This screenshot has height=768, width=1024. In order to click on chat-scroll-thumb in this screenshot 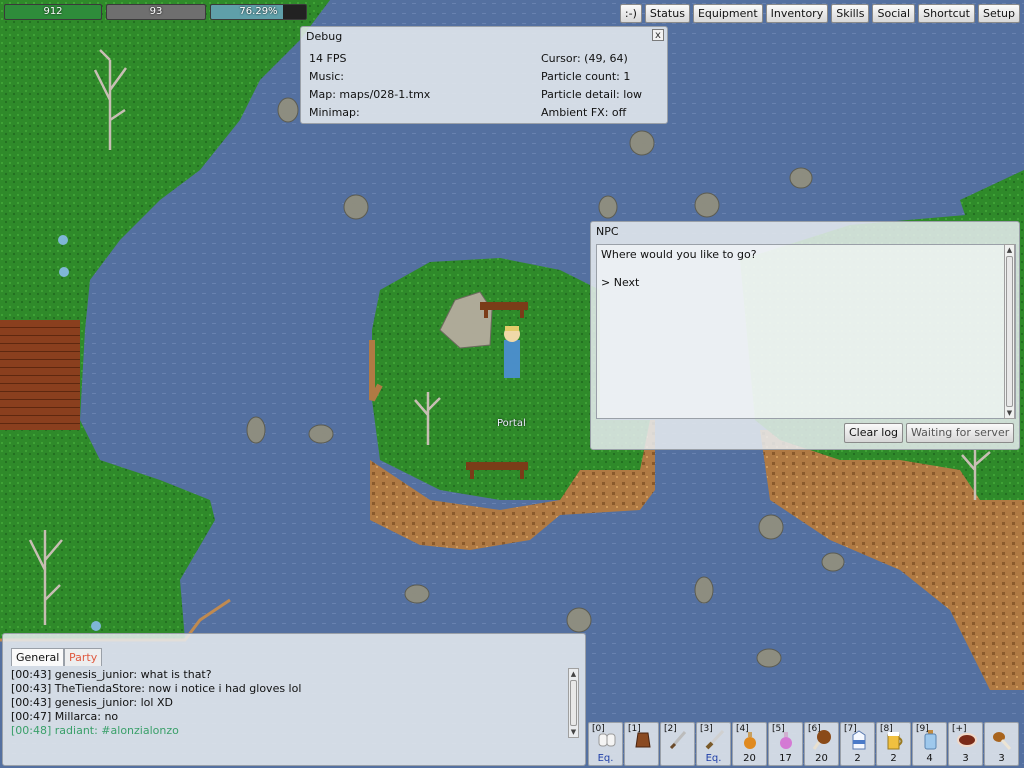, I will do `click(573, 703)`.